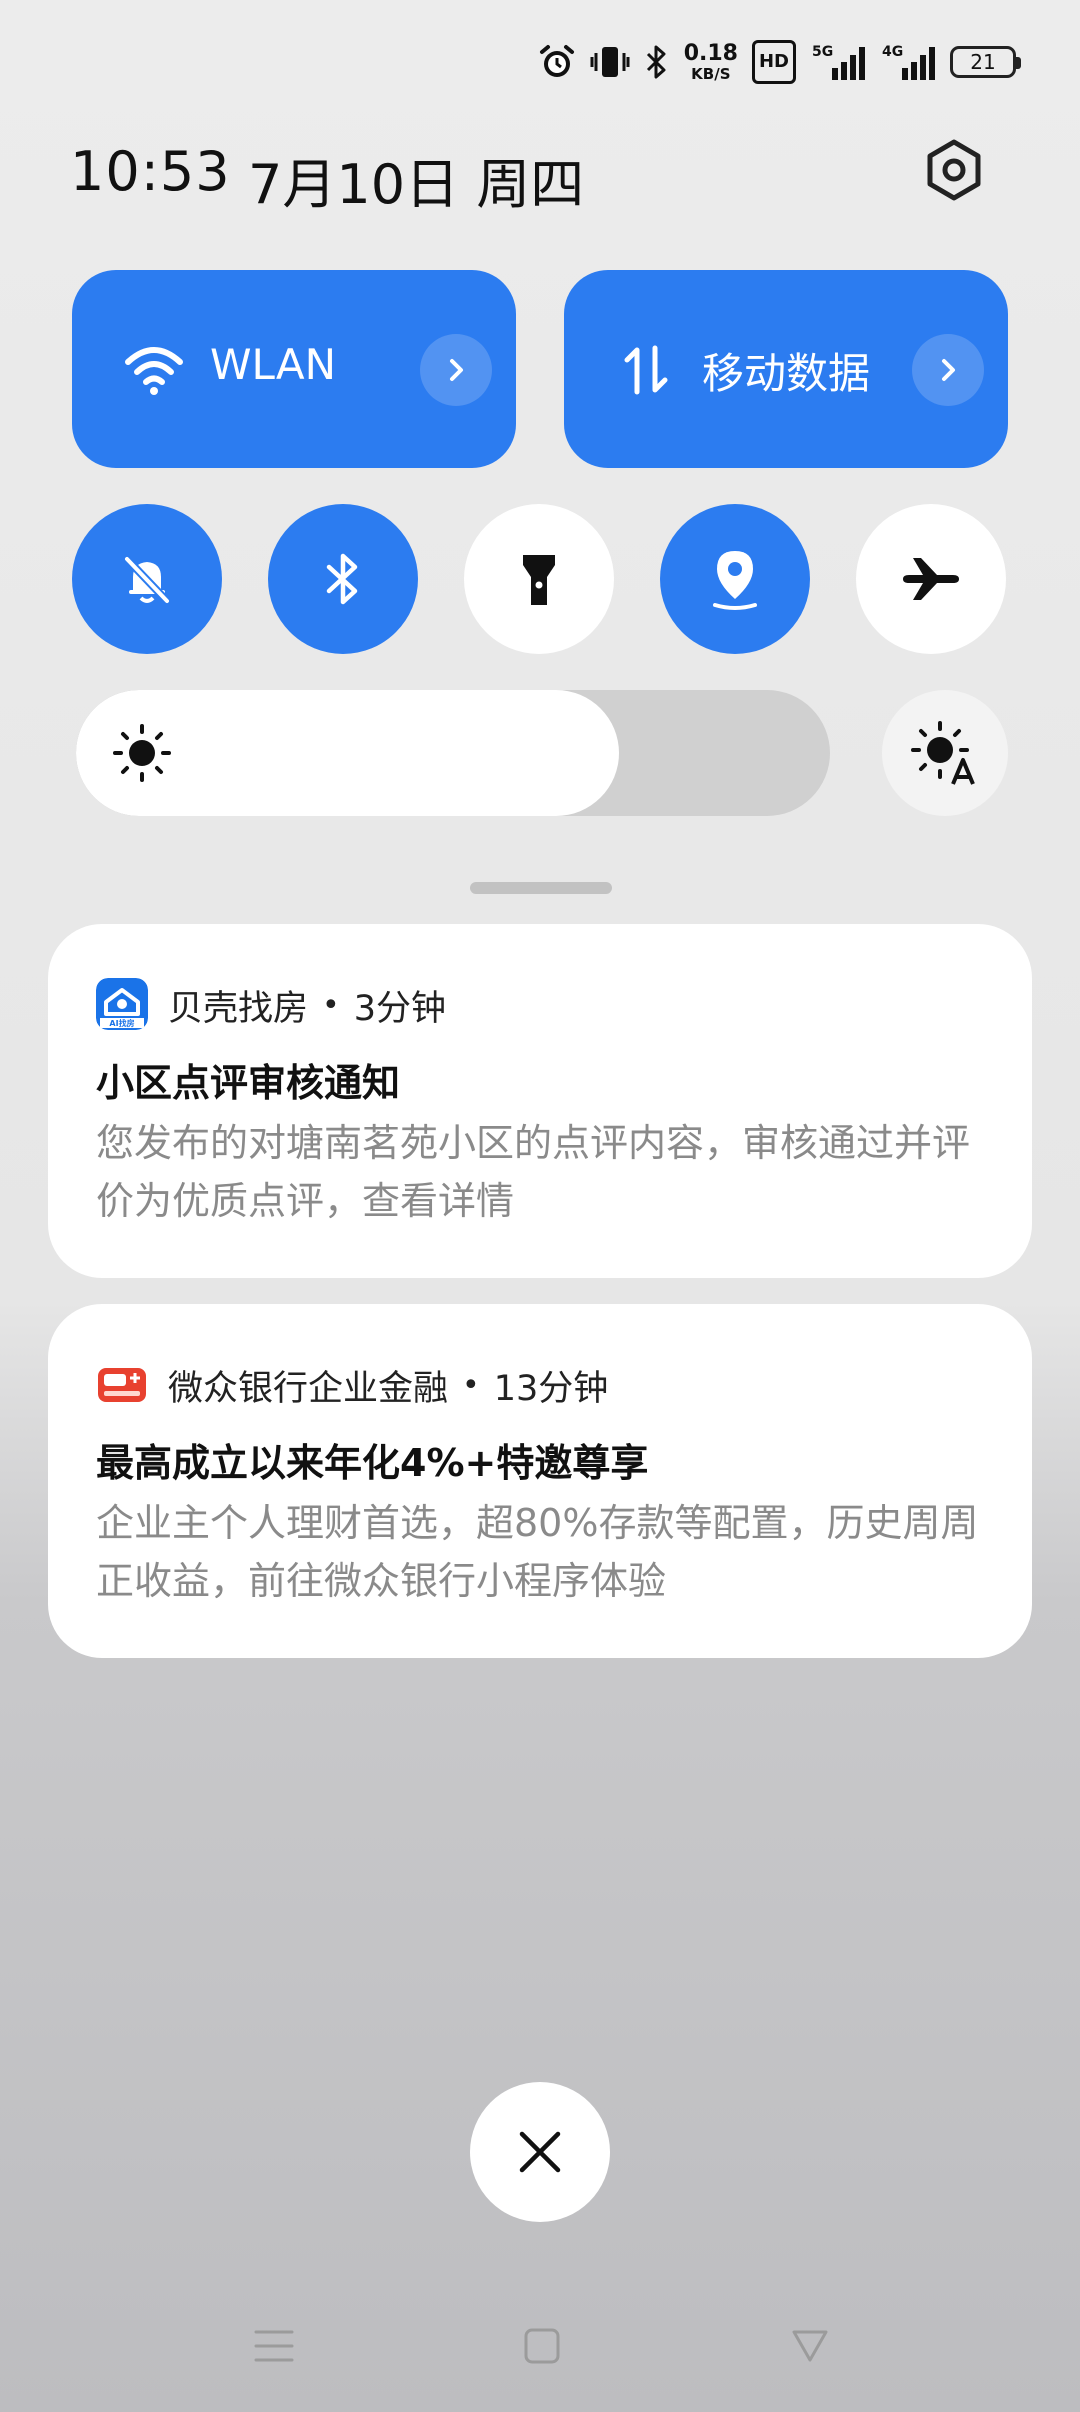 Image resolution: width=1080 pixels, height=2412 pixels. I want to click on brightness-slider, so click(453, 753).